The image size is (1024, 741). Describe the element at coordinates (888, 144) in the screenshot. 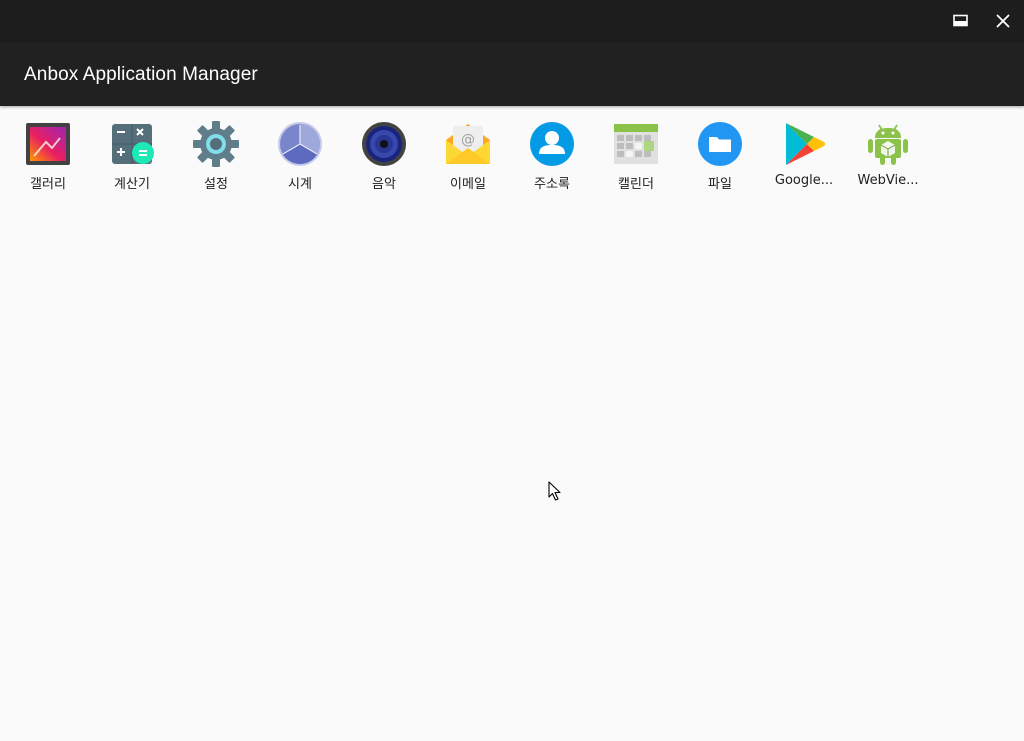

I see `android-webview-icon` at that location.